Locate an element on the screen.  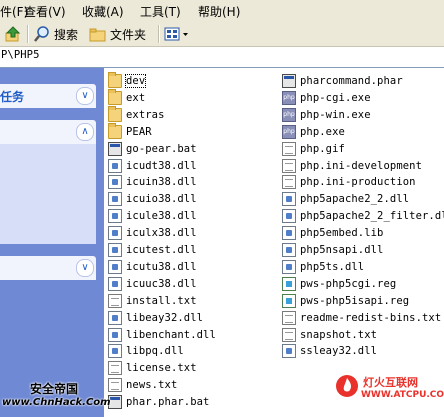
task-panel-title: 任务 is located at coordinates (12, 97).